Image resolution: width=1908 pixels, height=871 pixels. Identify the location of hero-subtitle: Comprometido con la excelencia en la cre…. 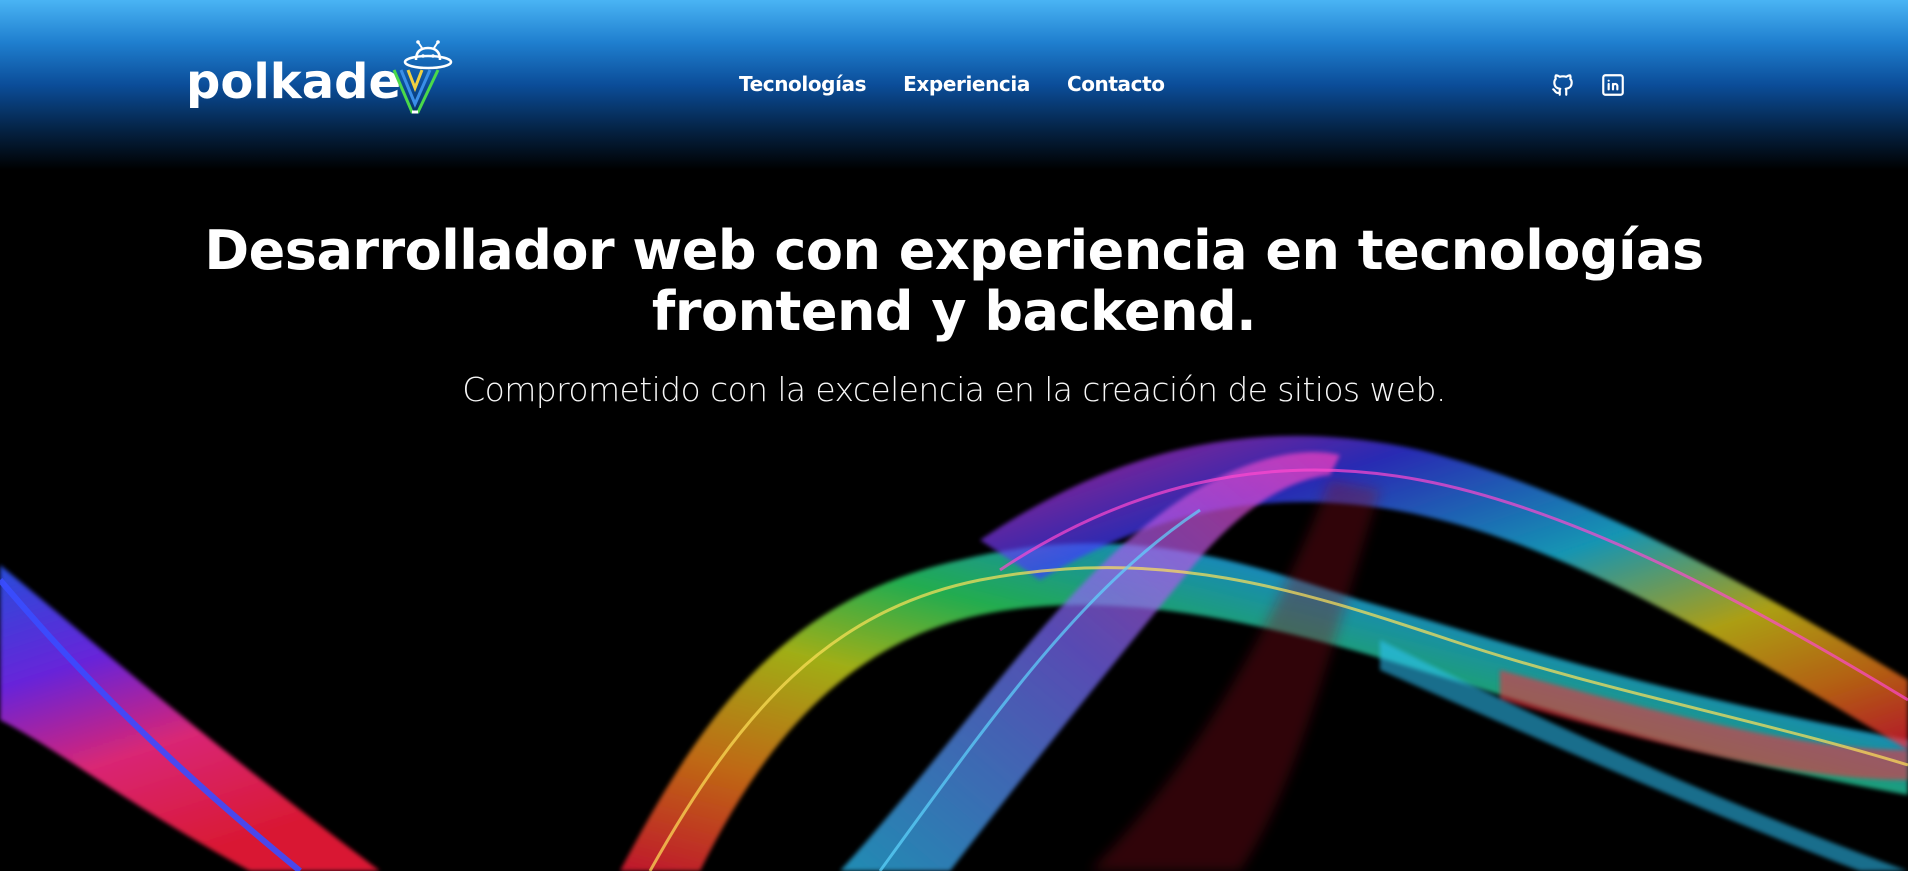
(954, 389).